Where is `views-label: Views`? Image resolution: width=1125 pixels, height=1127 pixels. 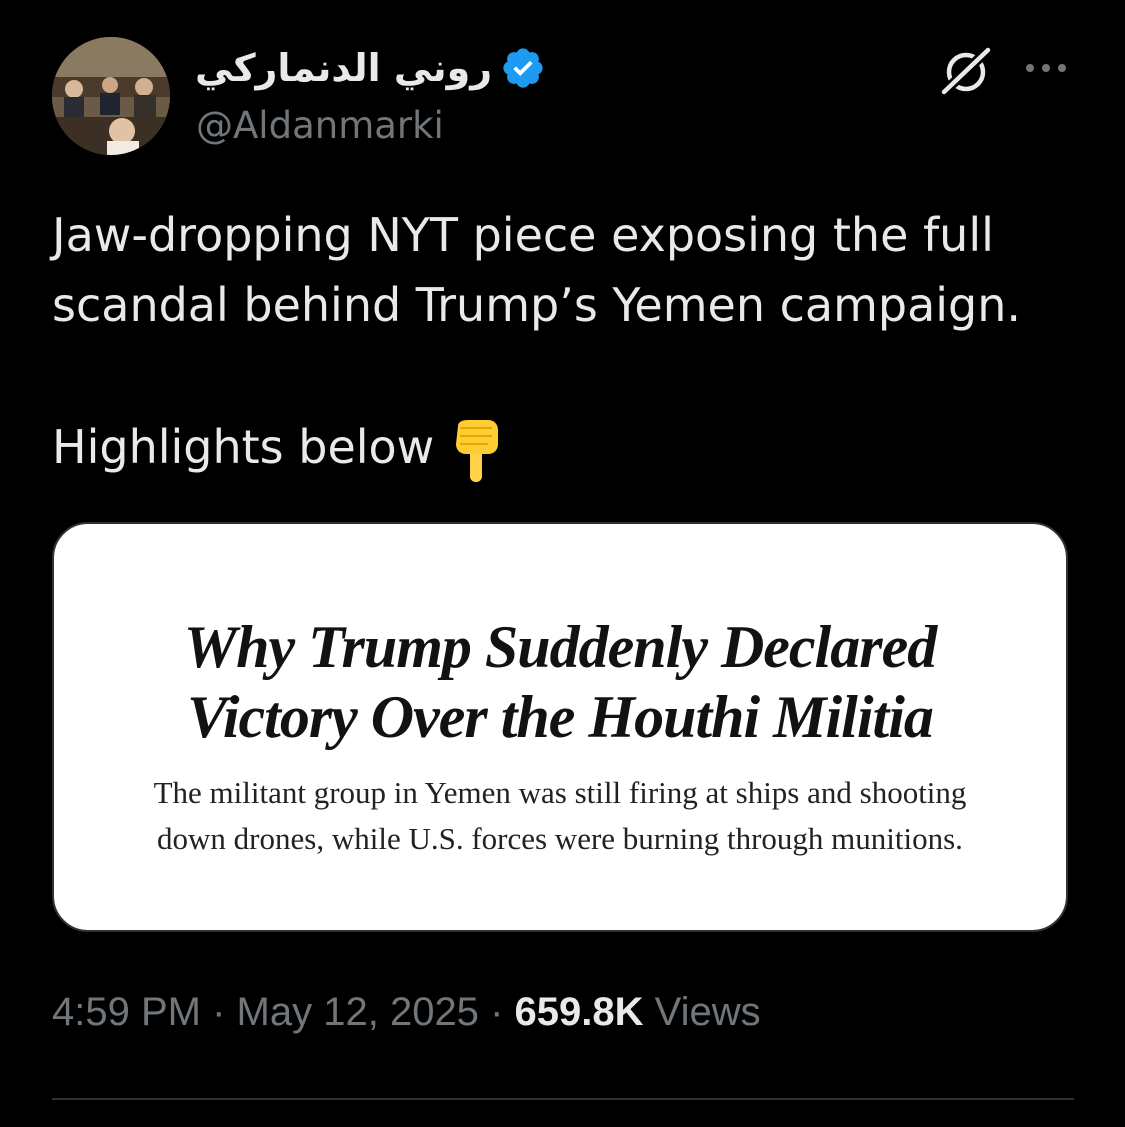
views-label: Views is located at coordinates (708, 1012).